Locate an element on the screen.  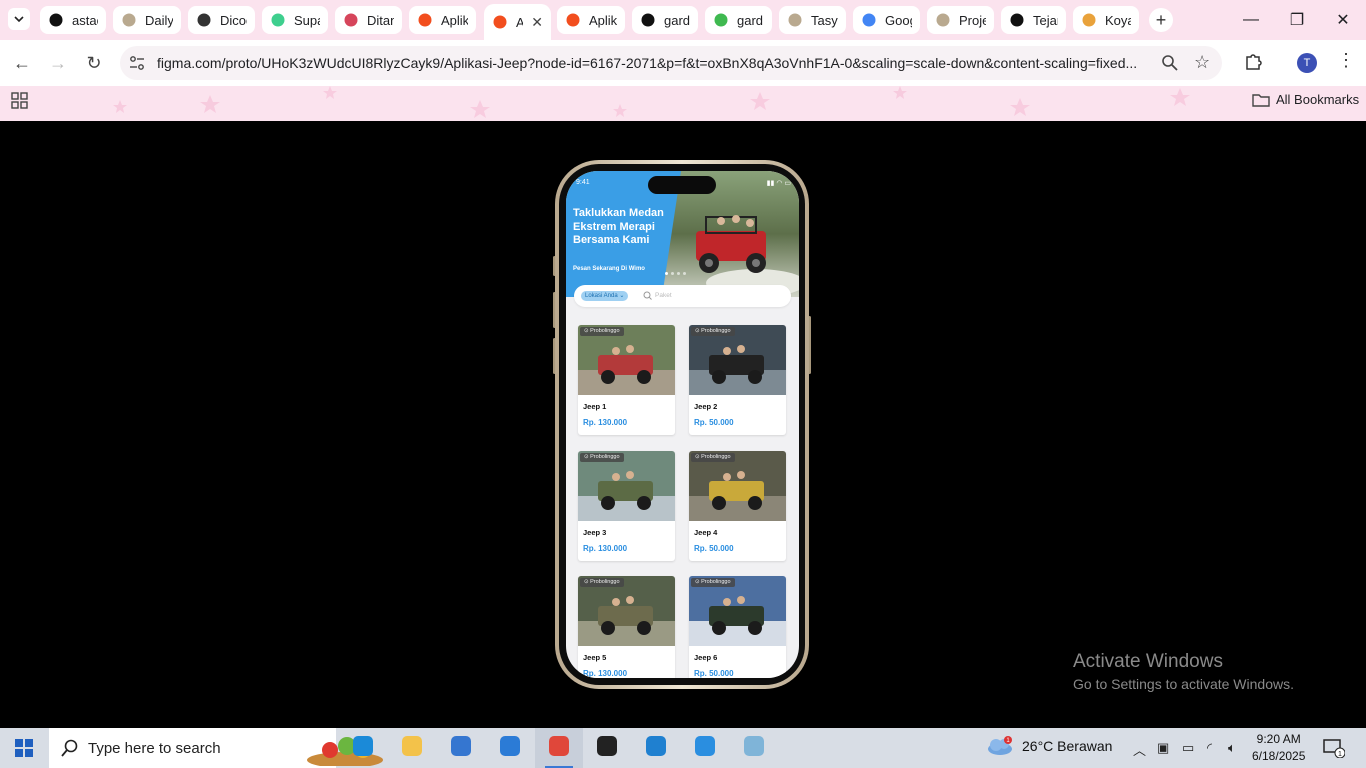
clock-date: 6/18/2025 is located at coordinates (1279, 756).